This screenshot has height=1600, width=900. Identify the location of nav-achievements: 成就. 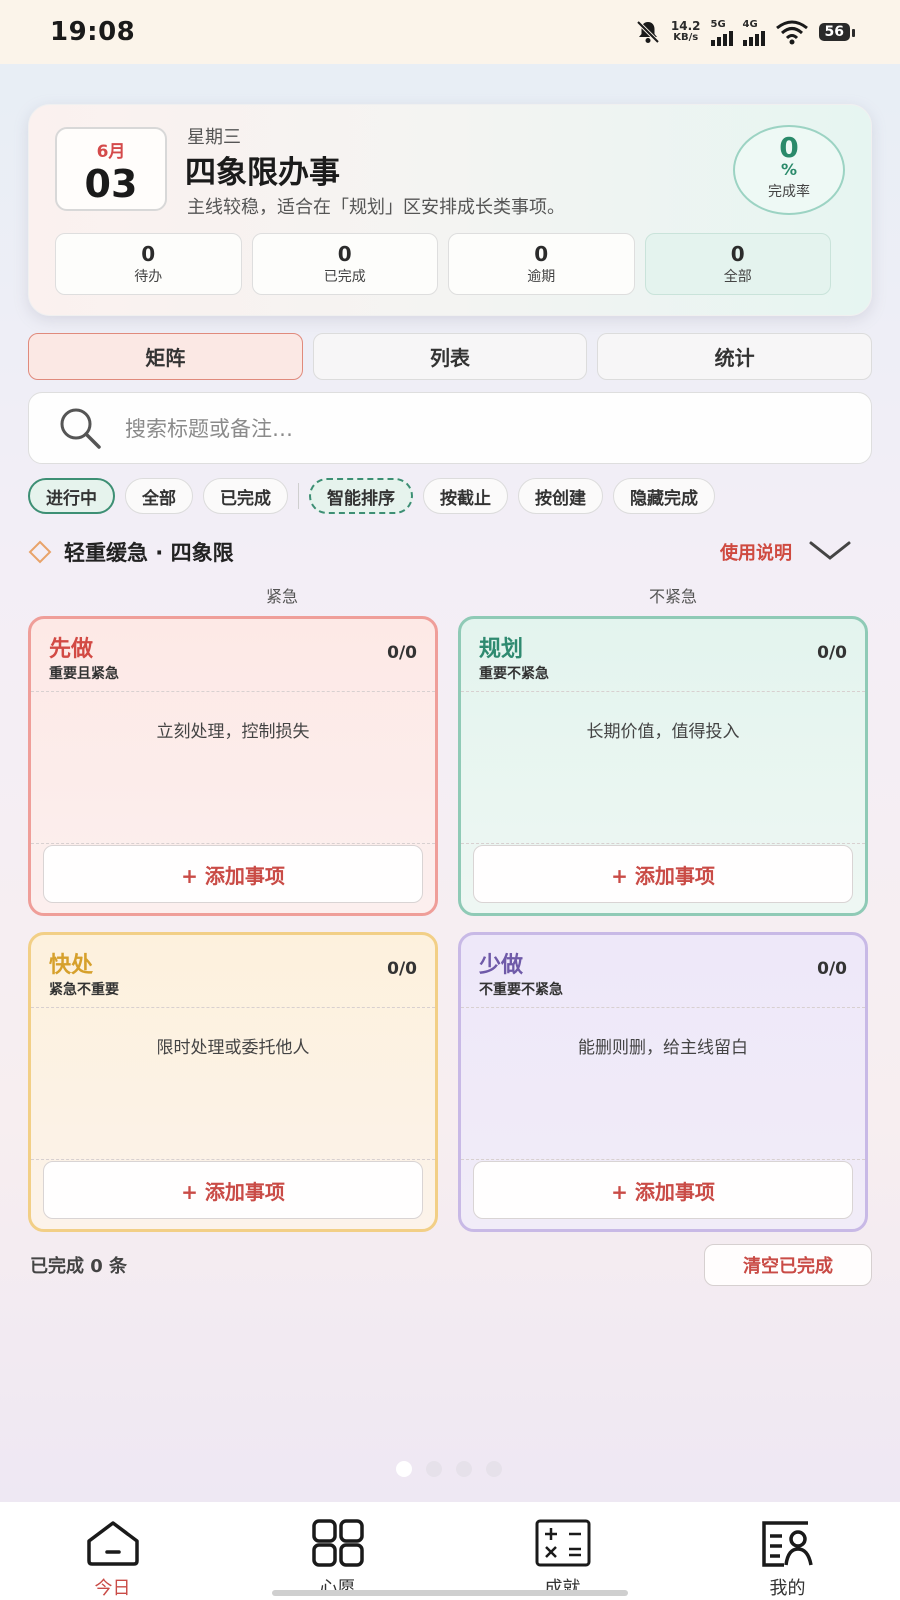
(563, 1551).